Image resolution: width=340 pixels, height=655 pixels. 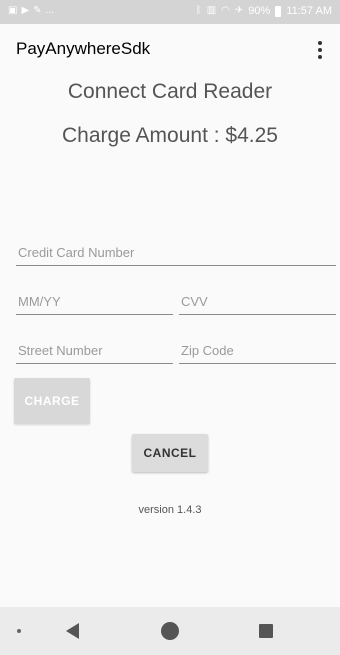 What do you see at coordinates (266, 631) in the screenshot?
I see `recent-apps-icon` at bounding box center [266, 631].